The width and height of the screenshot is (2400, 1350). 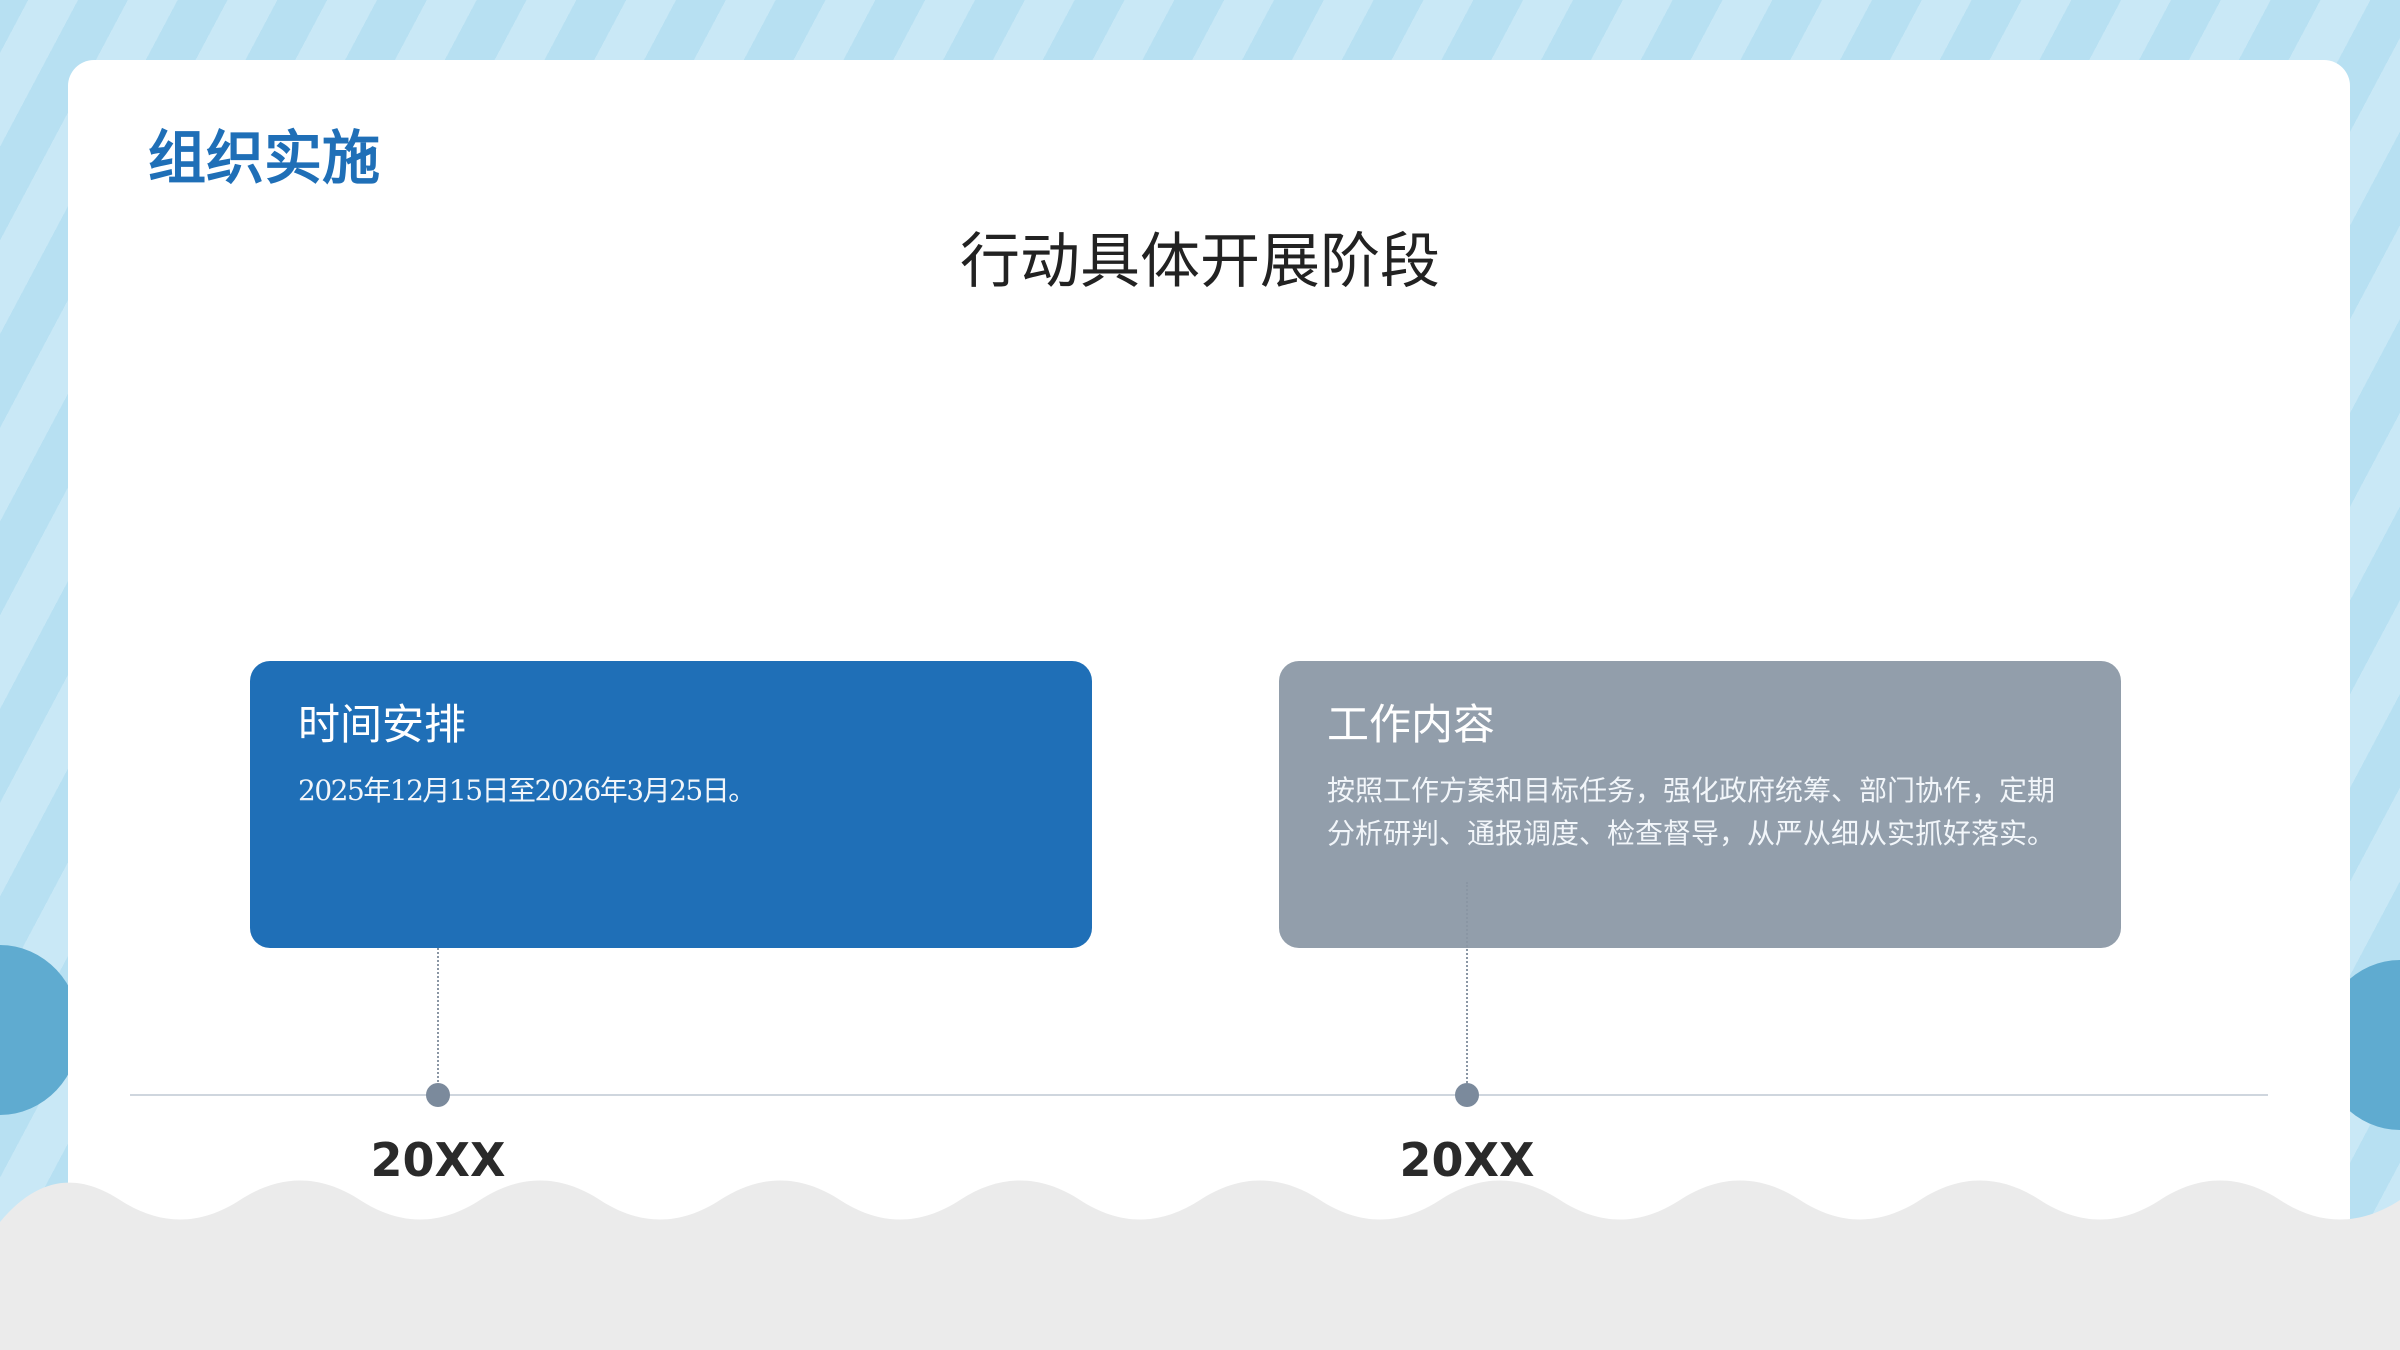 What do you see at coordinates (527, 790) in the screenshot?
I see `stage-body: 2025年12月15日至2026年3月25日。` at bounding box center [527, 790].